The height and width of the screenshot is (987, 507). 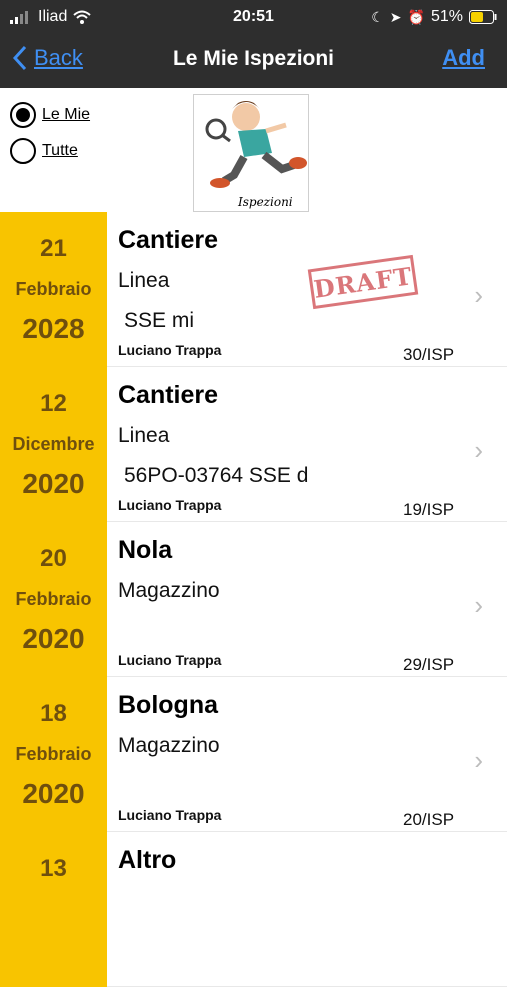 I want to click on date-year: 2028, so click(x=53, y=328).